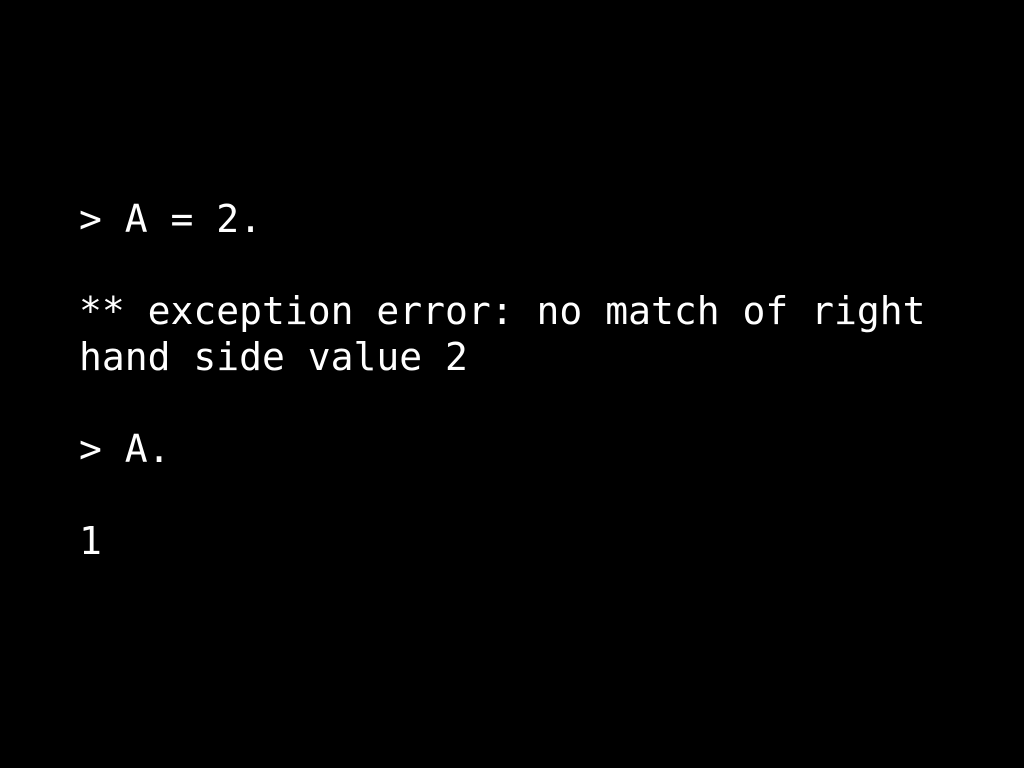  Describe the element at coordinates (171, 219) in the screenshot. I see `terminal-line-input: > A = 2.` at that location.